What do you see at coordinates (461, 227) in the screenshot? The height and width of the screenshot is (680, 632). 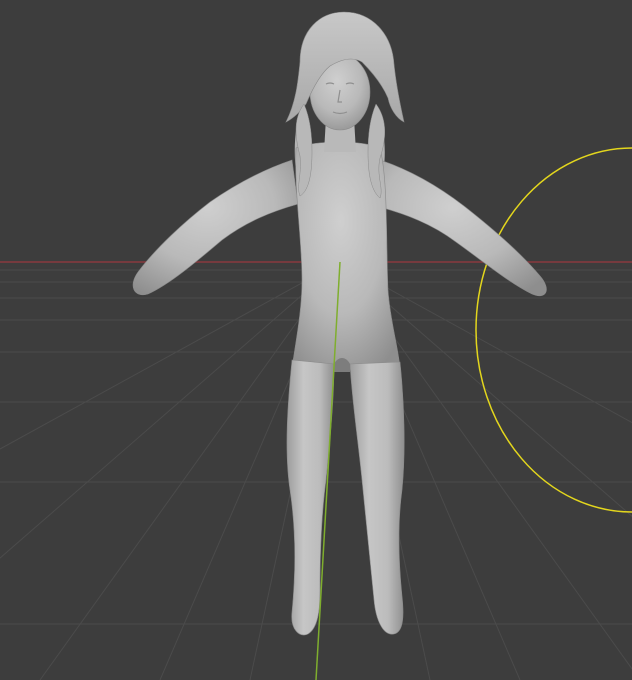 I see `right-arm` at bounding box center [461, 227].